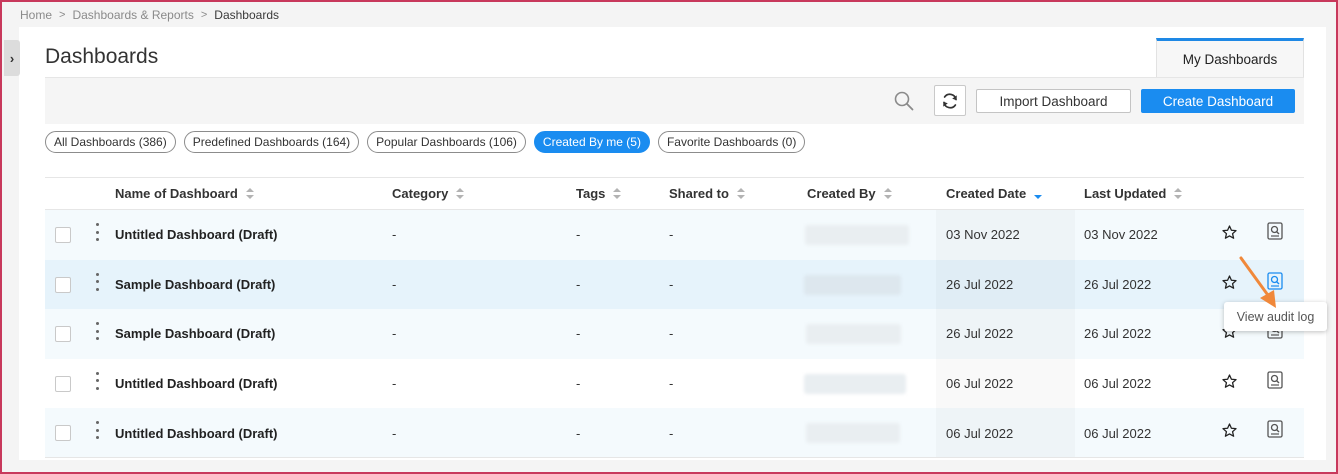 The image size is (1338, 474). Describe the element at coordinates (669, 14) in the screenshot. I see `breadcrumb: Home > Dashboards & Reports > Dashboards` at that location.